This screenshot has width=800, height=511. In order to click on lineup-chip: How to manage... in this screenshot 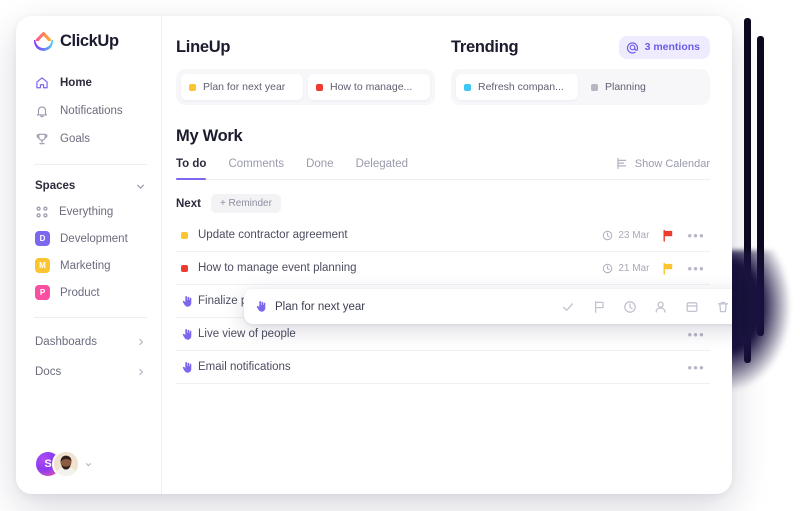, I will do `click(369, 87)`.